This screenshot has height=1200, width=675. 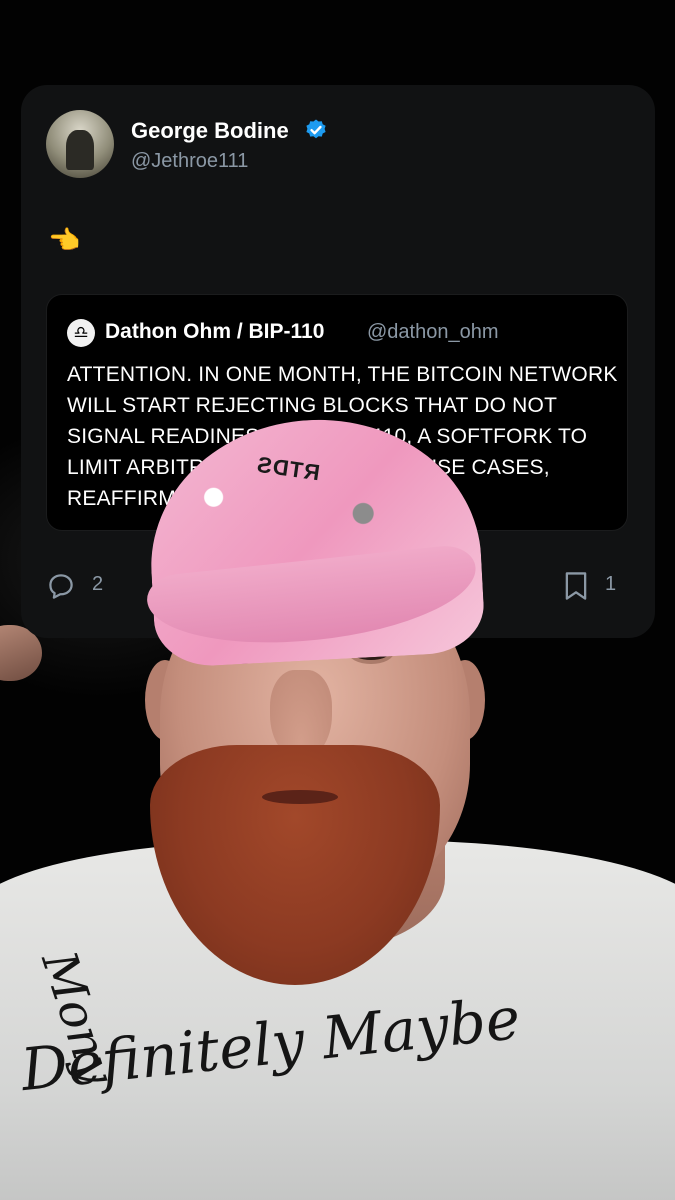 What do you see at coordinates (189, 161) in the screenshot?
I see `author-handle: @Jethroe111` at bounding box center [189, 161].